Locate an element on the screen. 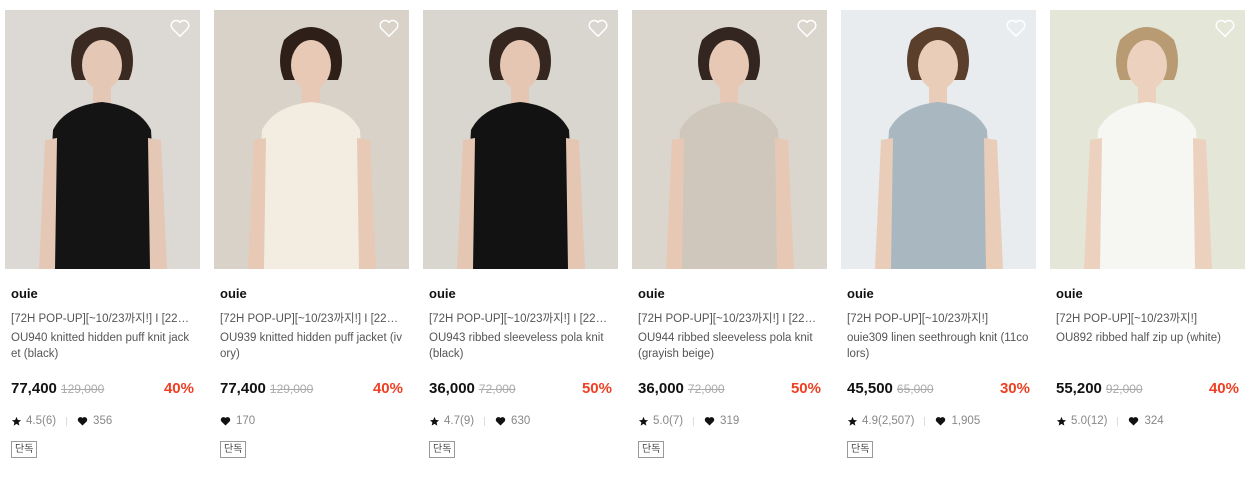 This screenshot has width=1252, height=490. rating-value: 5.0(7) is located at coordinates (668, 421).